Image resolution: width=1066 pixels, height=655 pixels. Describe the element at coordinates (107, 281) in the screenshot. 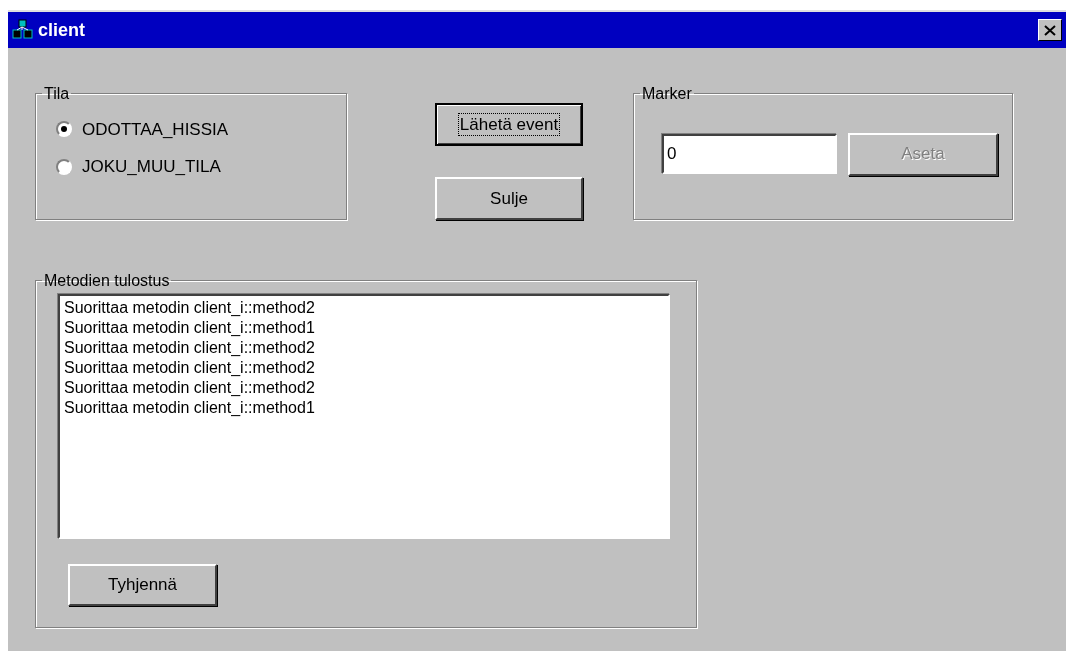

I see `group-label: Metodien tulostus` at that location.